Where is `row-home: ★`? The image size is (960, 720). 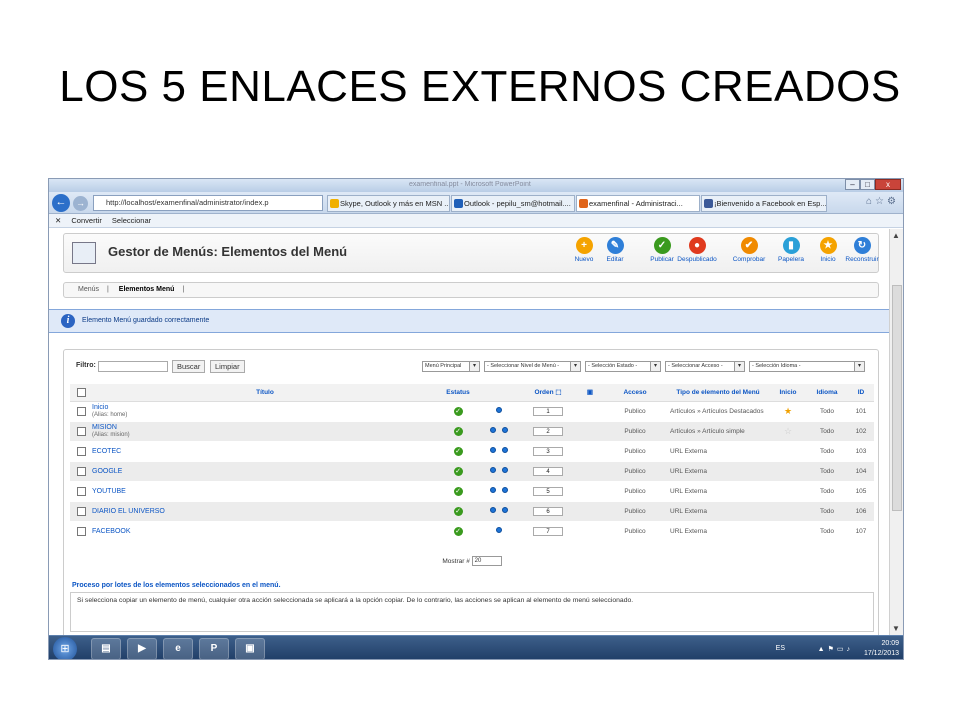 row-home: ★ is located at coordinates (788, 411).